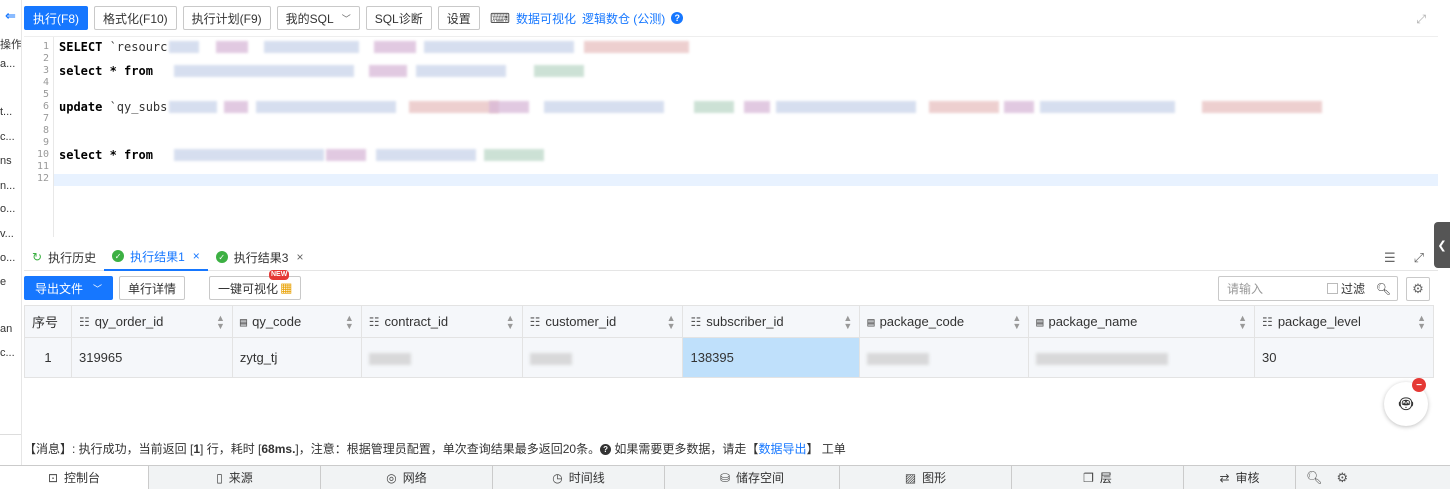  What do you see at coordinates (309, 18) in the screenshot?
I see `my-sql-label: 我的SQL` at bounding box center [309, 18].